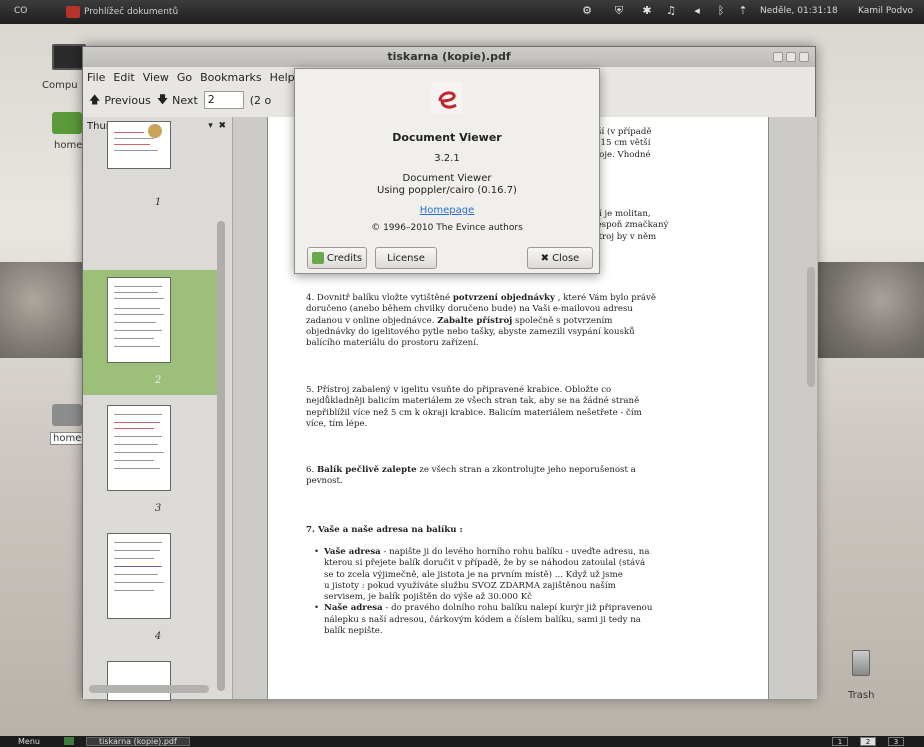  I want to click on close-button: ✖ Close, so click(560, 258).